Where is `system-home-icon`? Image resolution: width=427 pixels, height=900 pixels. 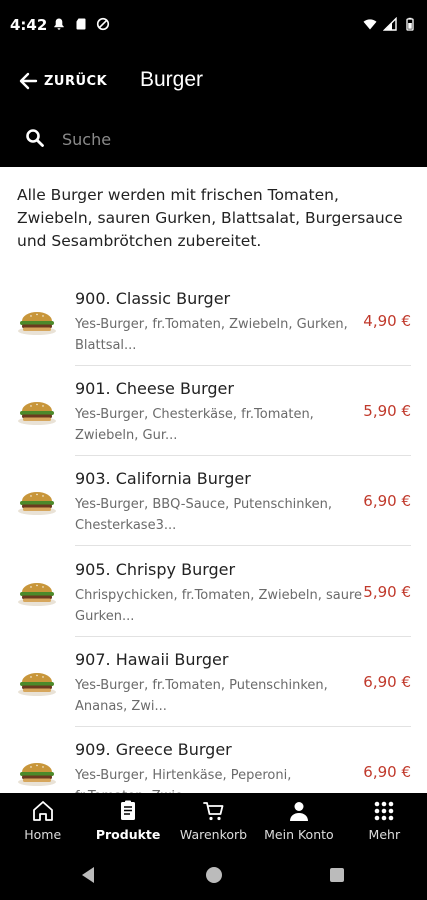 system-home-icon is located at coordinates (214, 875).